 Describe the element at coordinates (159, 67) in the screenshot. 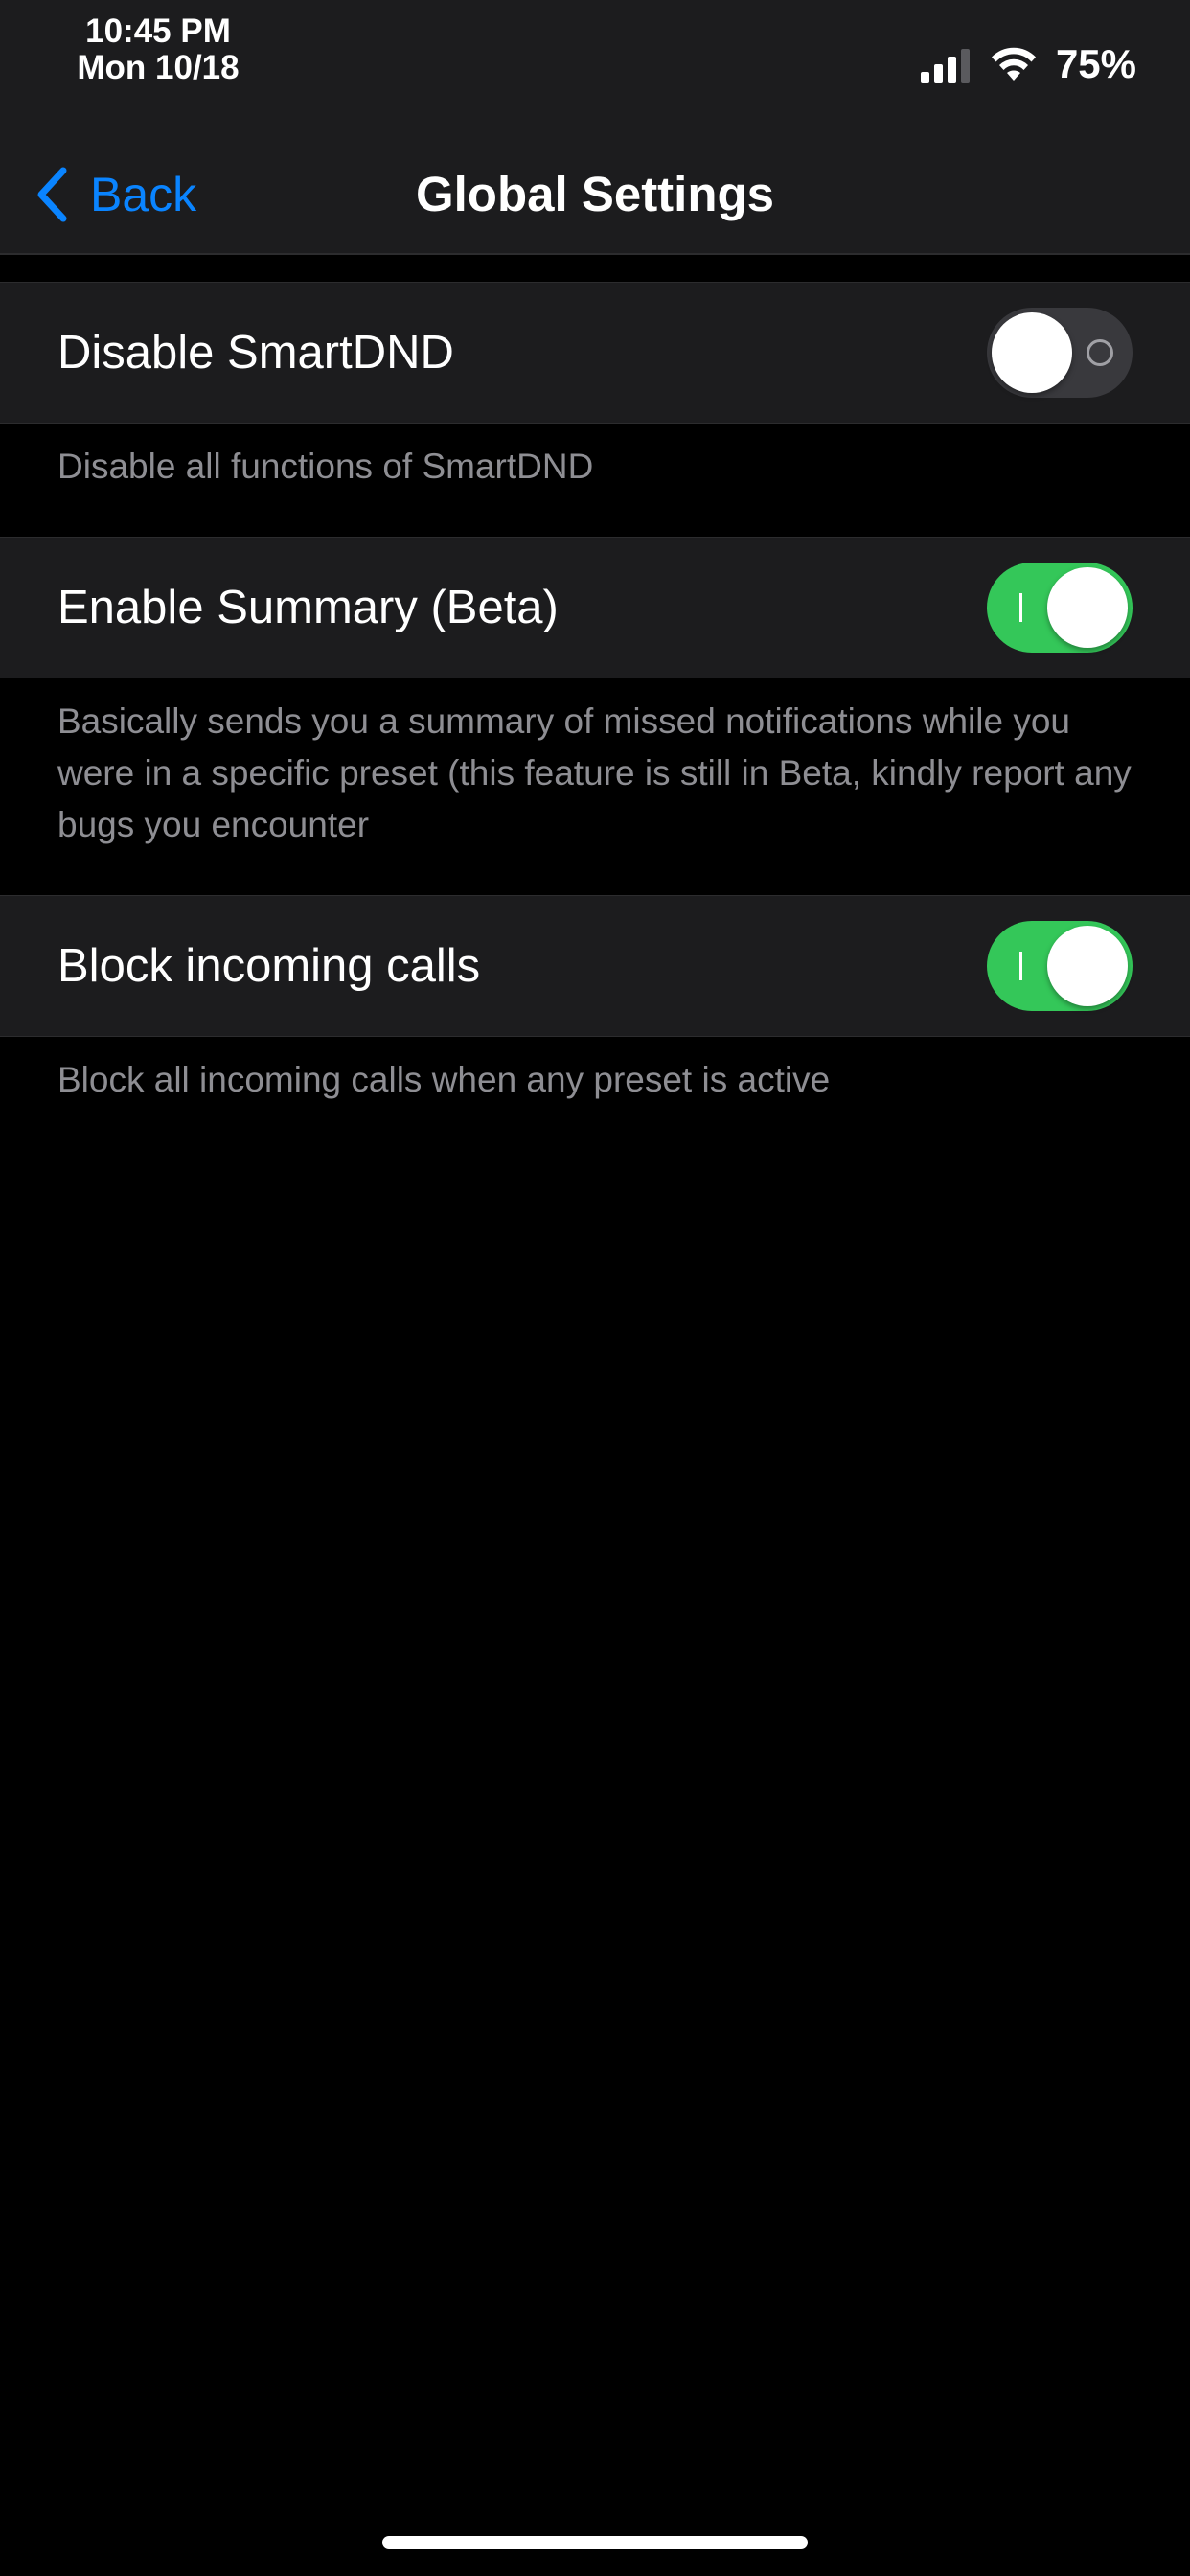

I see `status-date: Mon 10/18` at that location.